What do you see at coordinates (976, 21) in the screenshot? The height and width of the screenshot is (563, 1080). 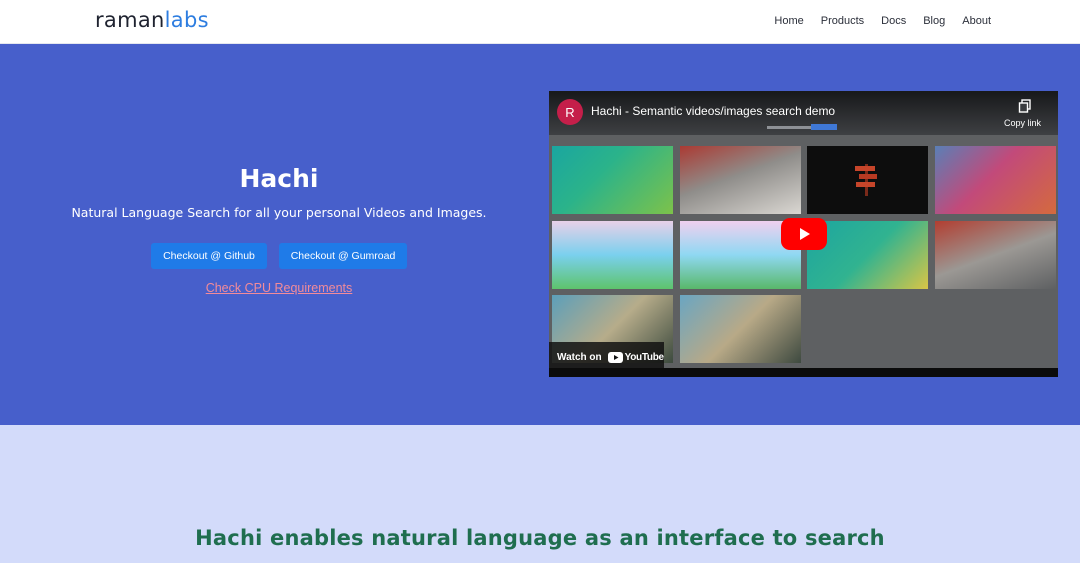 I see `nav-link-about: About` at bounding box center [976, 21].